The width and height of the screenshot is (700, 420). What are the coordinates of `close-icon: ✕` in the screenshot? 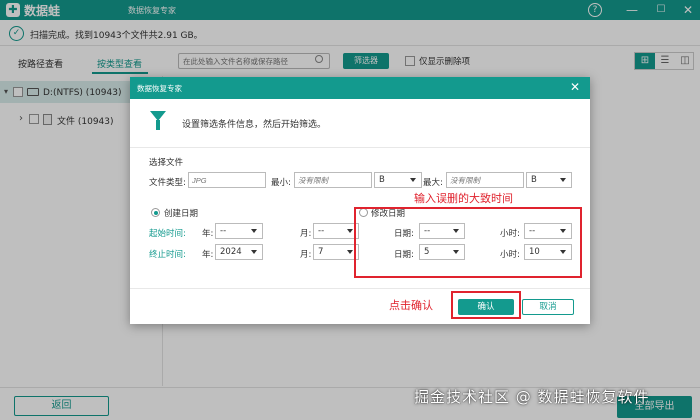 It's located at (575, 87).